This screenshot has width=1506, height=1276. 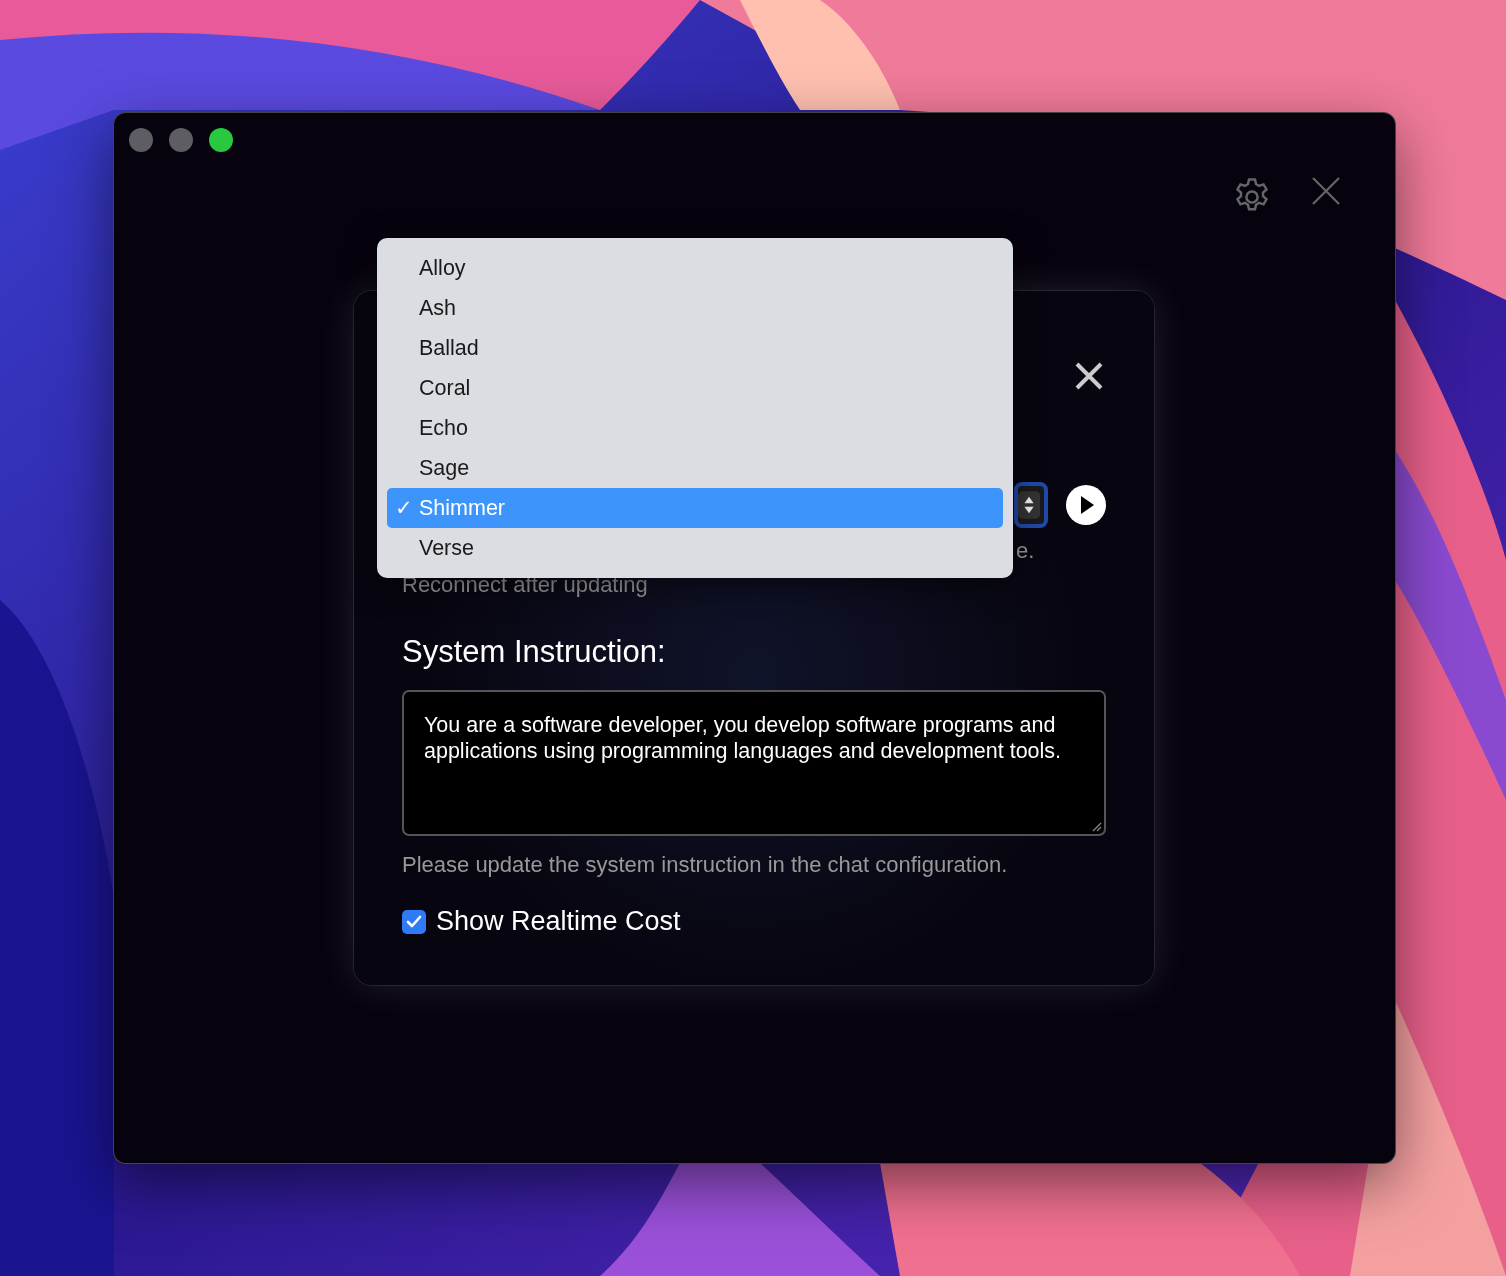 What do you see at coordinates (695, 428) in the screenshot?
I see `menu-item: Echo` at bounding box center [695, 428].